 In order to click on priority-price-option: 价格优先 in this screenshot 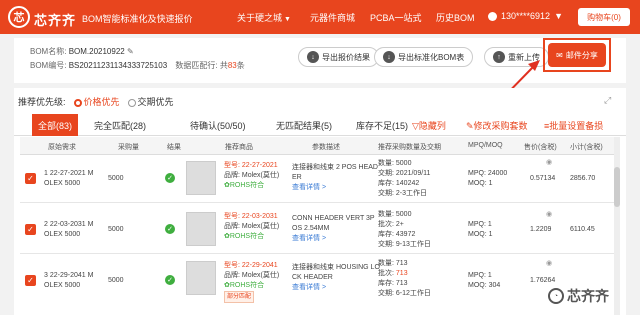, I will do `click(96, 101)`.